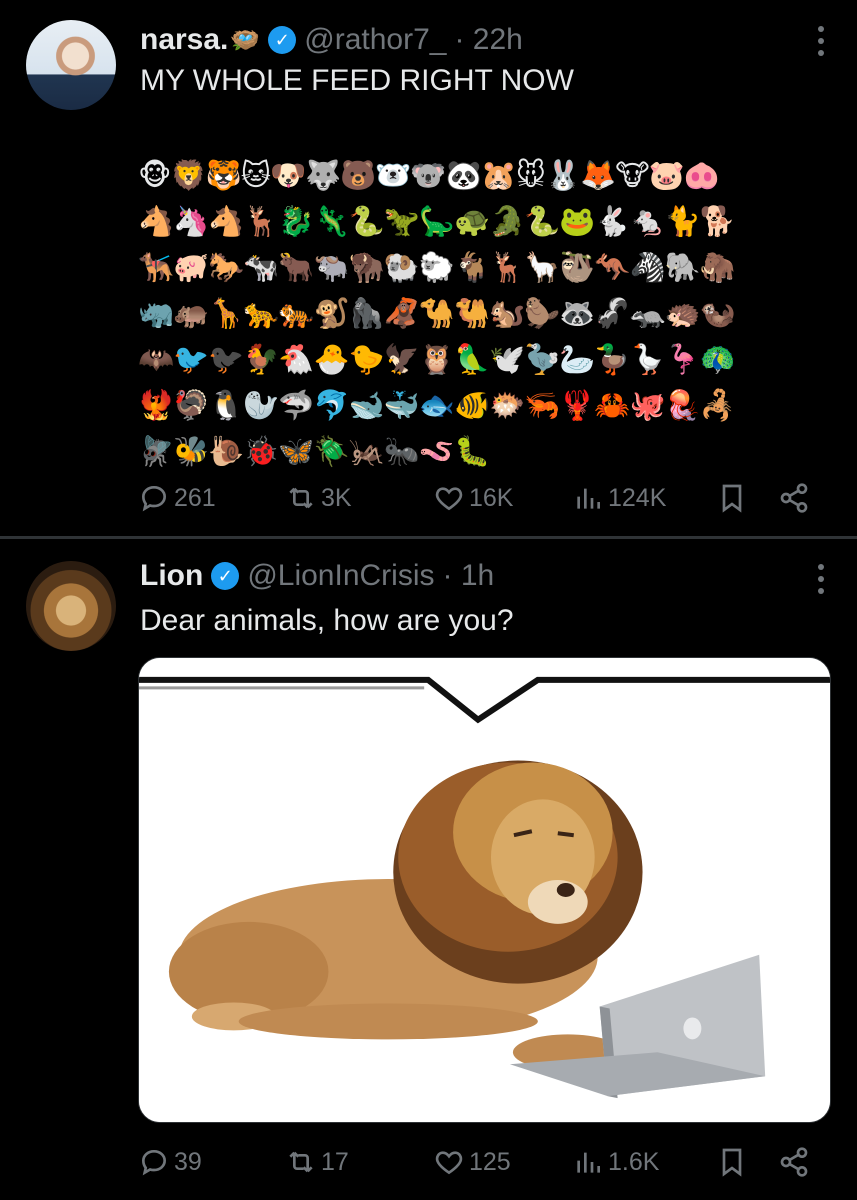 This screenshot has height=1200, width=857. Describe the element at coordinates (428, 498) in the screenshot. I see `tweet-actions: 261 3K 16K 124K` at that location.